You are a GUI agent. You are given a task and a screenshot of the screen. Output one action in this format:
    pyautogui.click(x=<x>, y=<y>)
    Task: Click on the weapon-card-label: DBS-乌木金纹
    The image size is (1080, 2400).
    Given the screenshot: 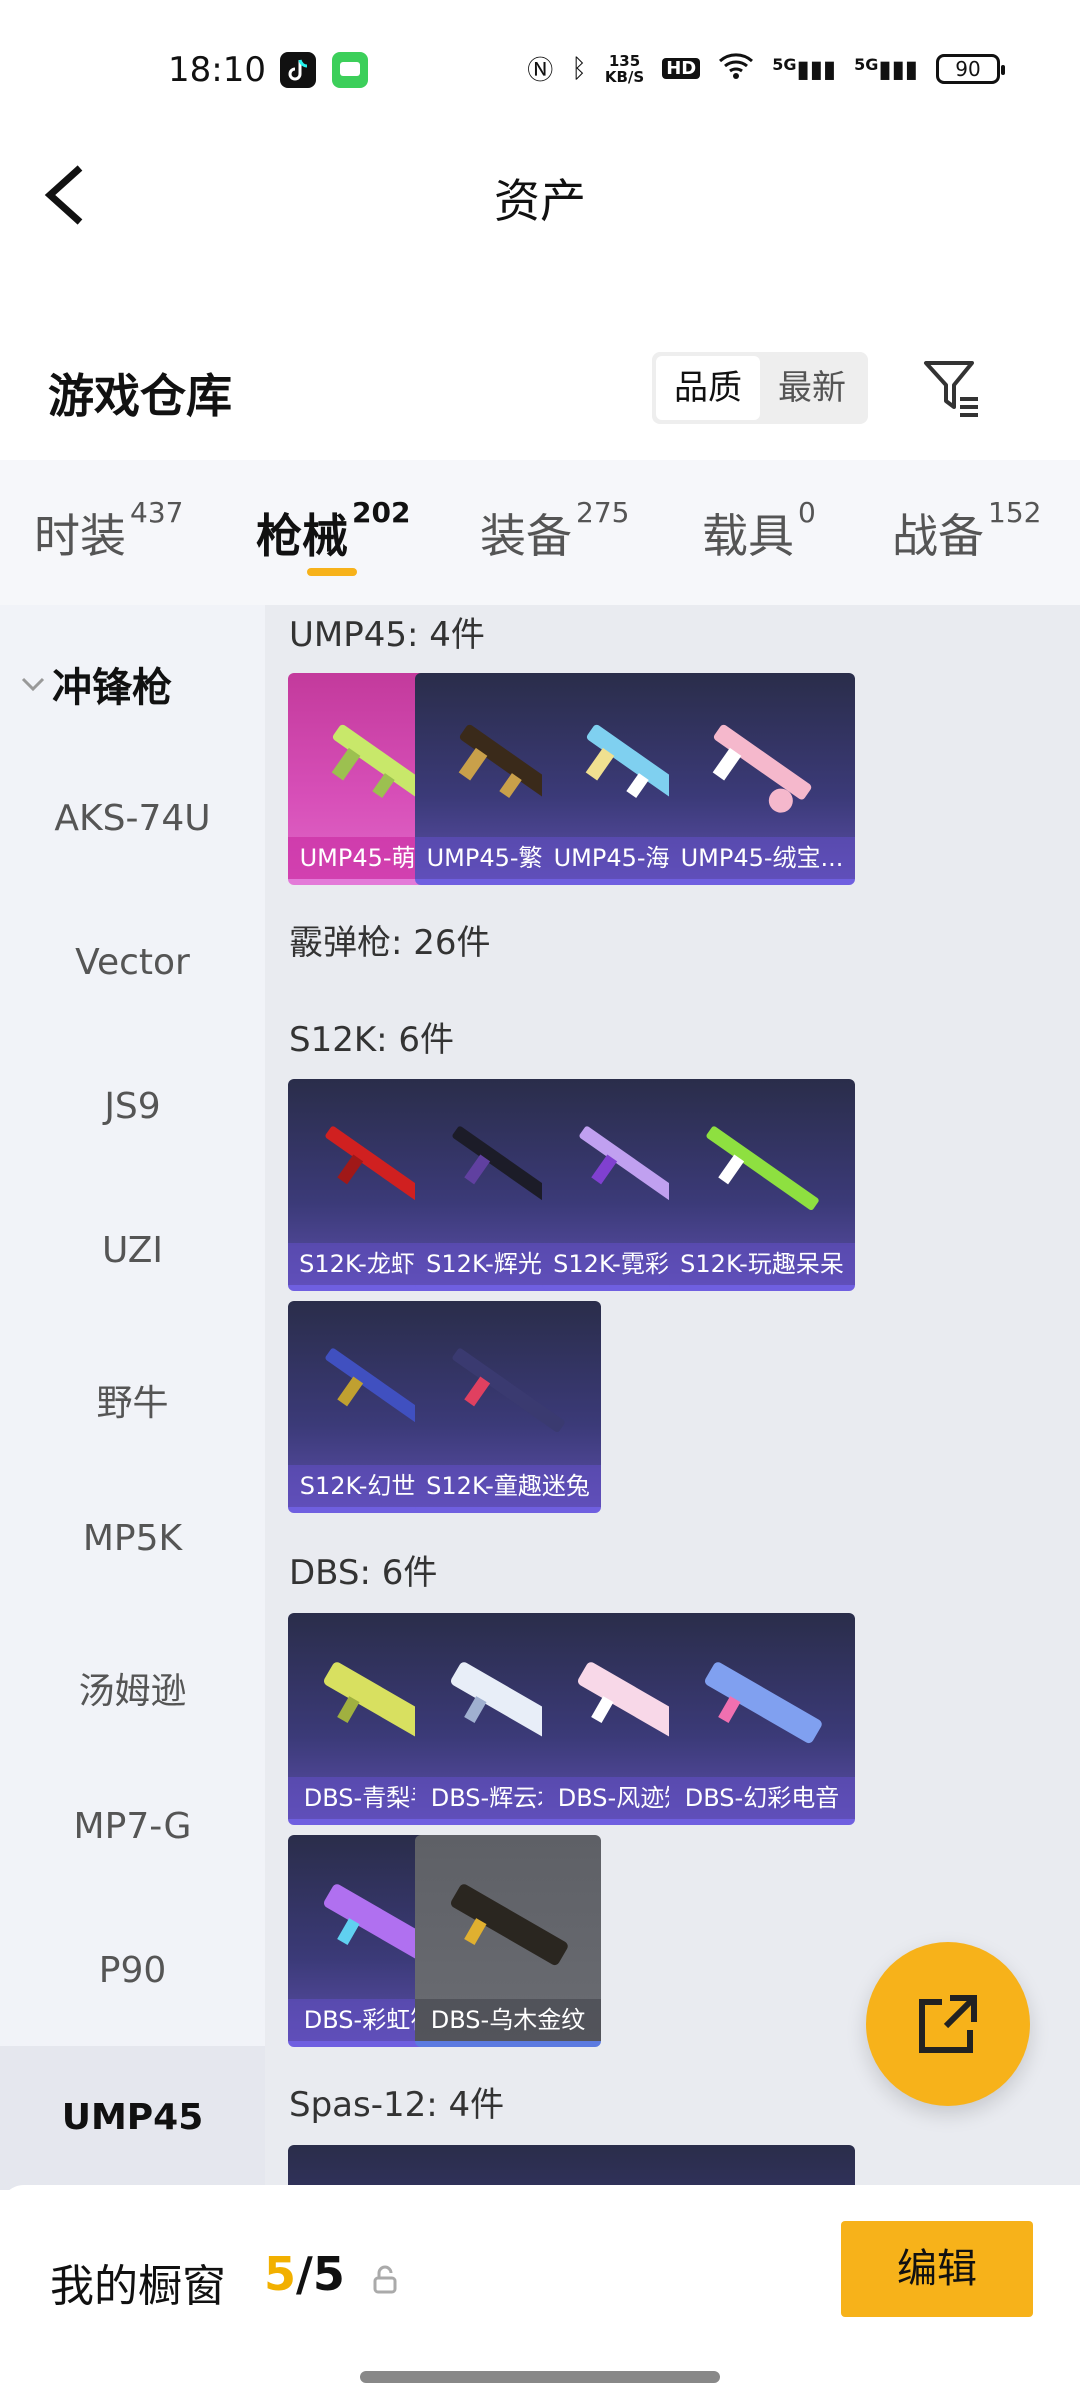 What is the action you would take?
    pyautogui.click(x=508, y=2020)
    